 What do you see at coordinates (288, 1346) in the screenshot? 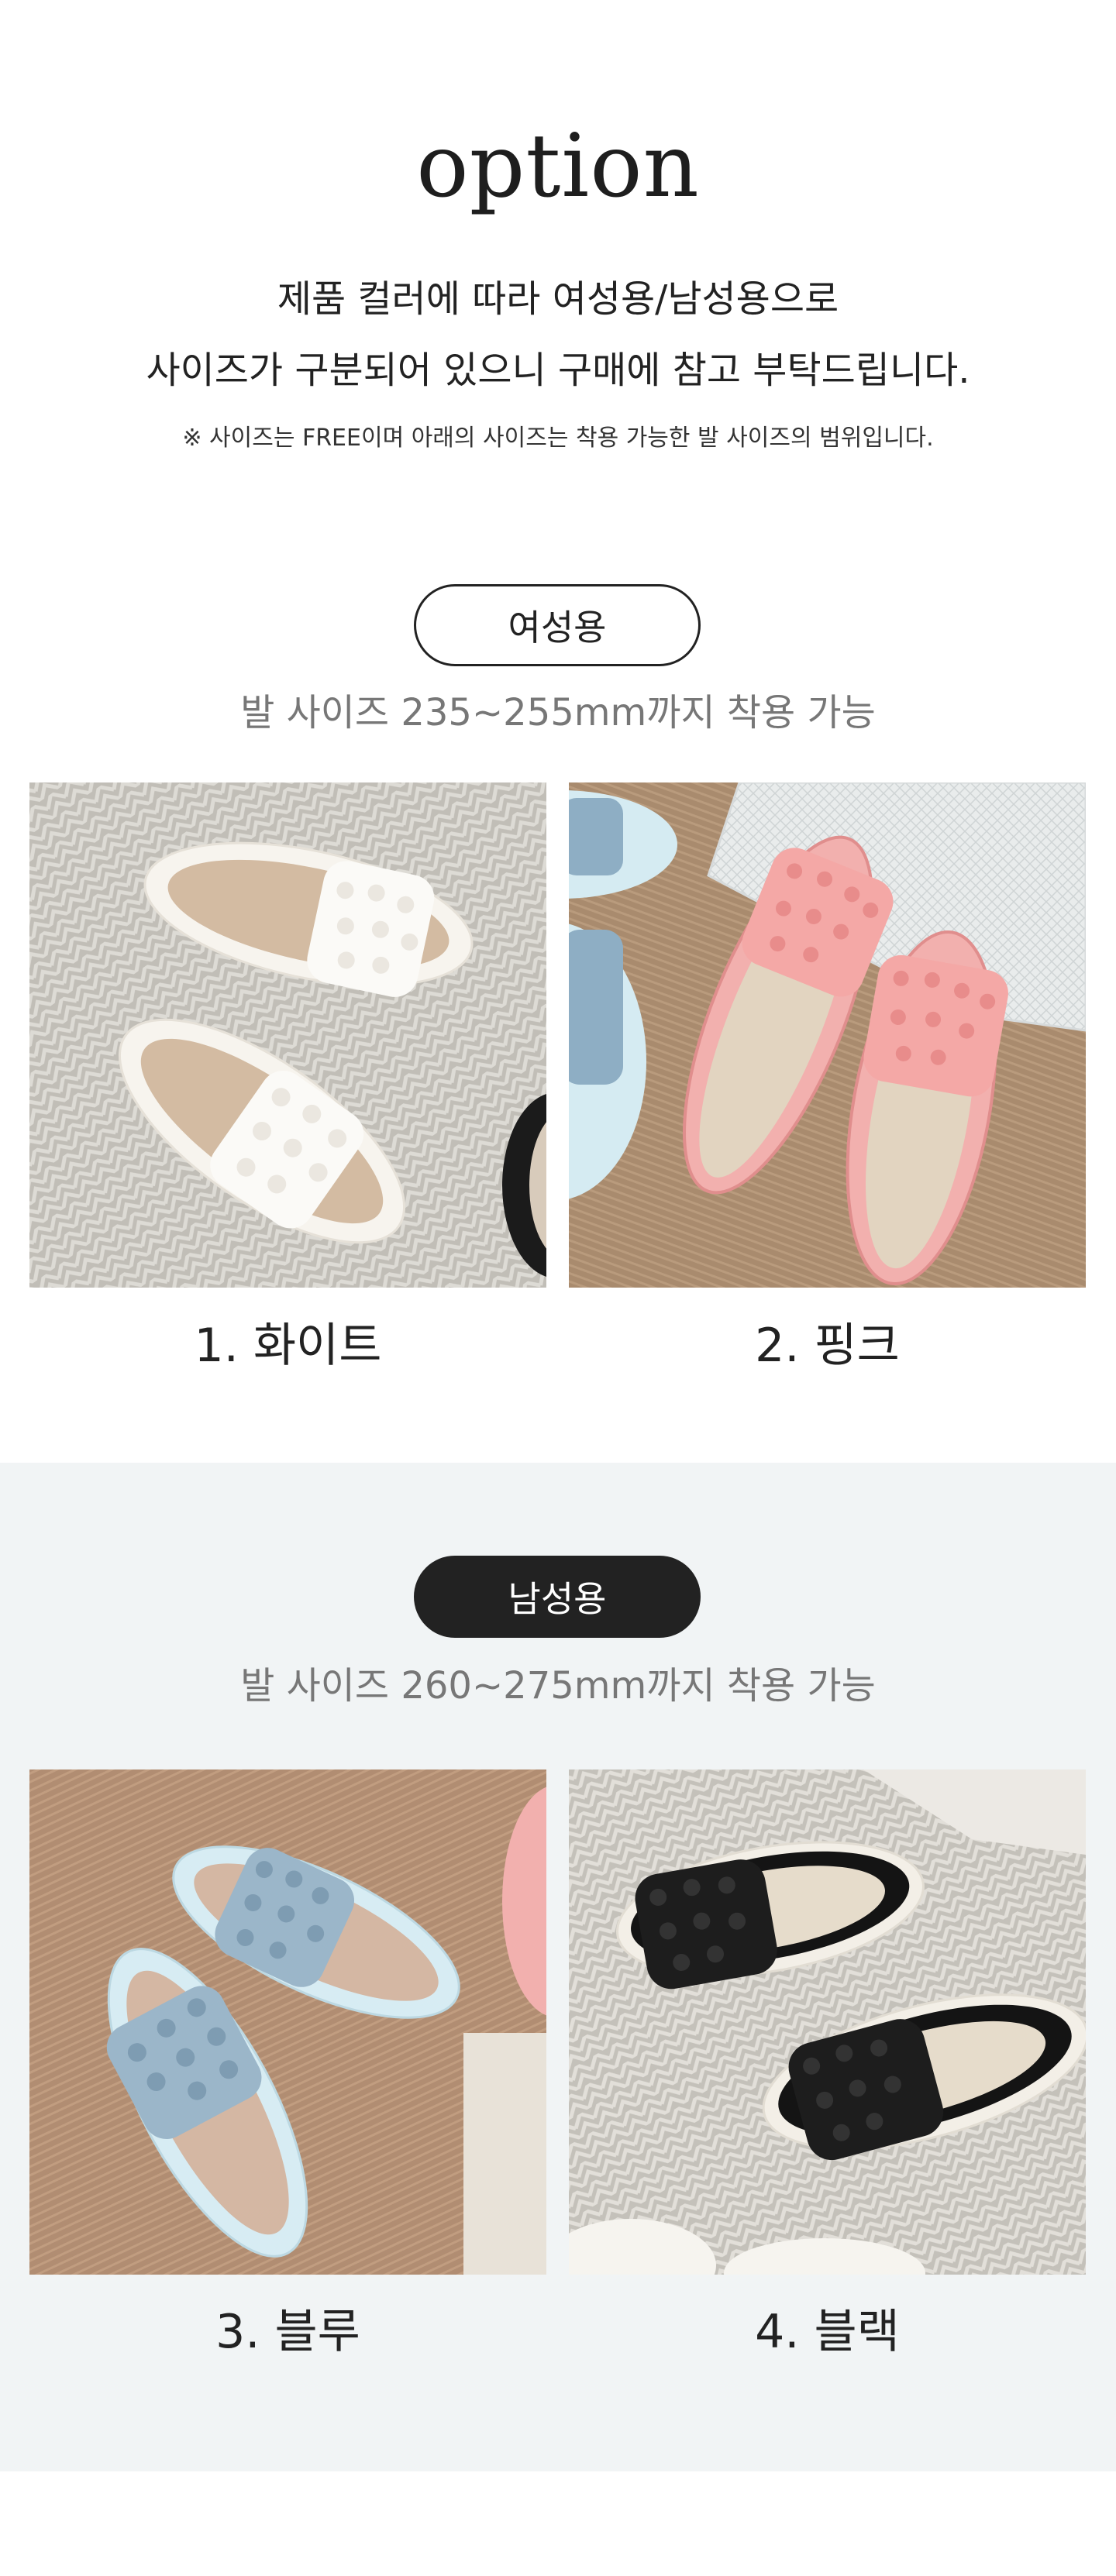
I see `product-label-white: 1. 화이트` at bounding box center [288, 1346].